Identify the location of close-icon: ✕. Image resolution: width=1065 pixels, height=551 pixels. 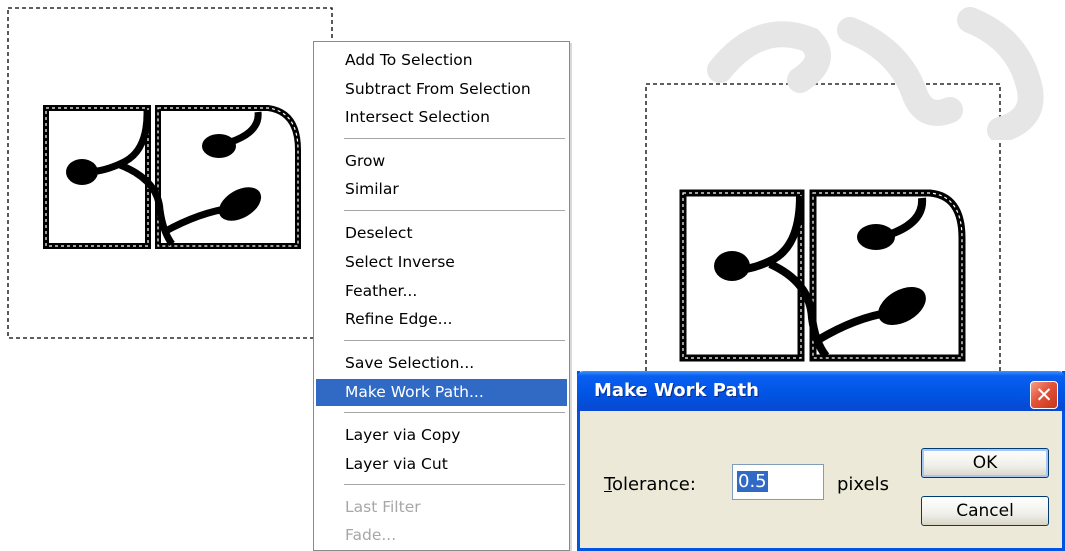
(1044, 395).